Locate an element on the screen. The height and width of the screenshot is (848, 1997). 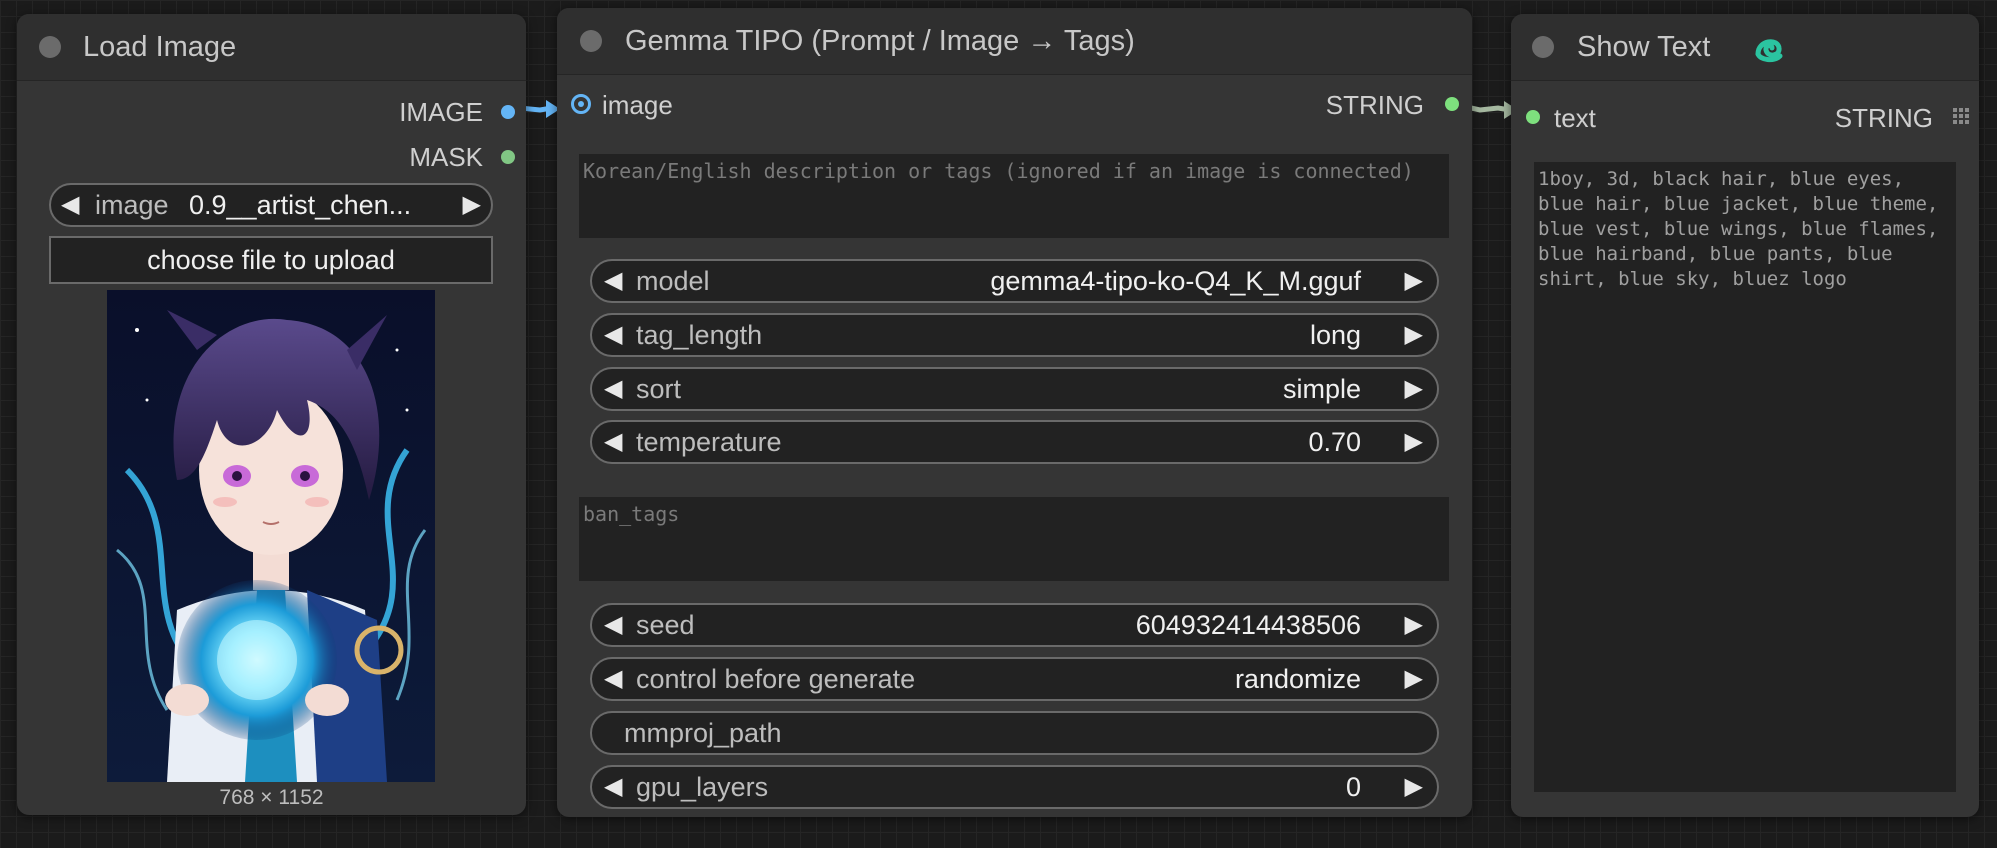
widget-value: randomize is located at coordinates (1297, 679).